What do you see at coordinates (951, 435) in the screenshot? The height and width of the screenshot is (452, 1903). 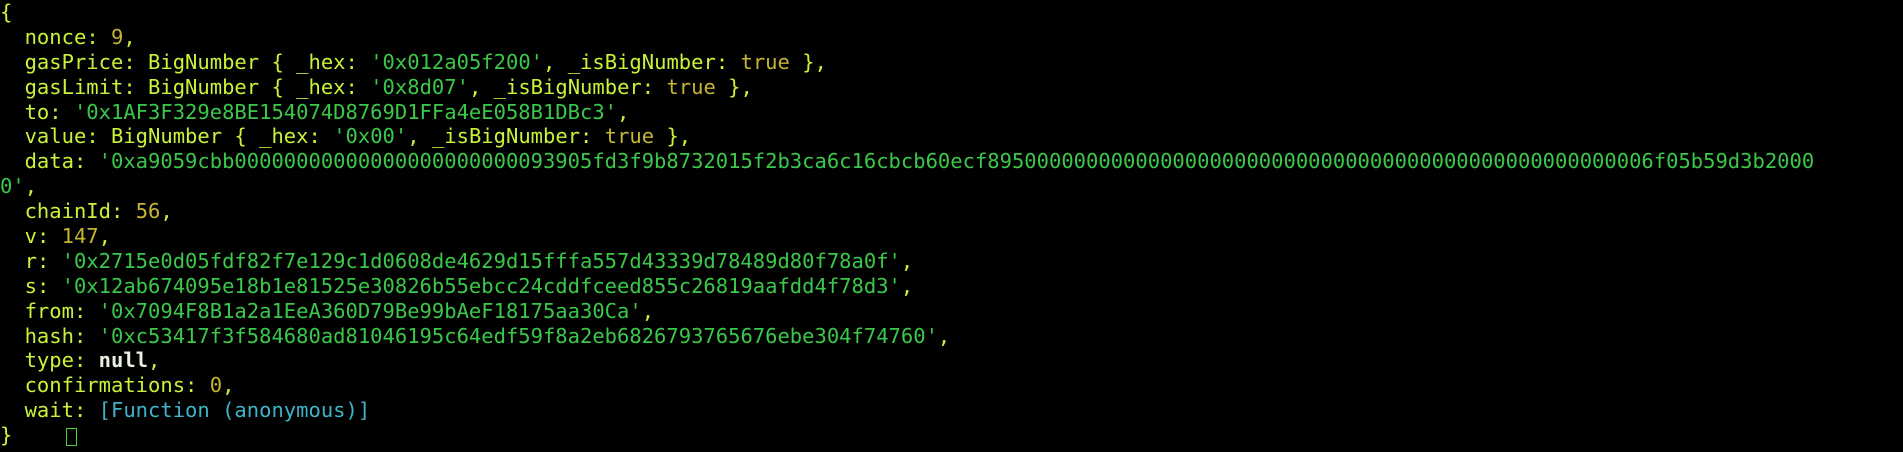 I see `object-close-line: }` at bounding box center [951, 435].